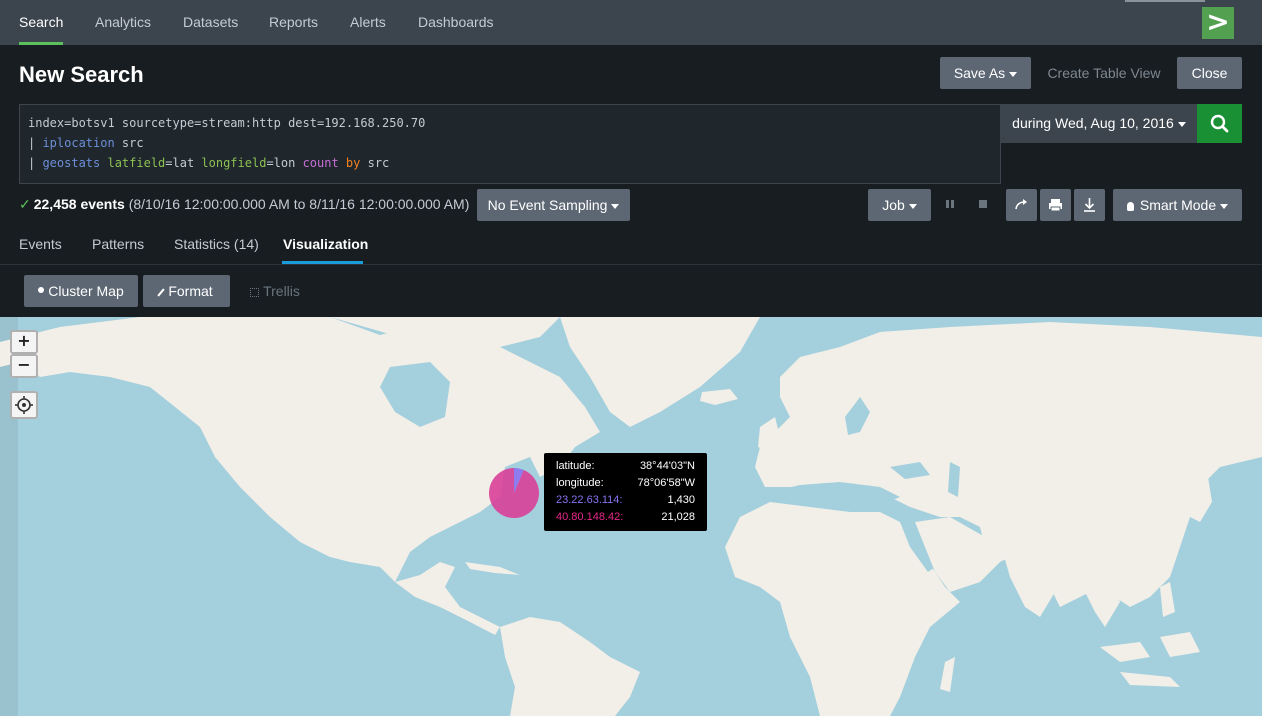  I want to click on event-sampling-label: No Event Sampling, so click(547, 205).